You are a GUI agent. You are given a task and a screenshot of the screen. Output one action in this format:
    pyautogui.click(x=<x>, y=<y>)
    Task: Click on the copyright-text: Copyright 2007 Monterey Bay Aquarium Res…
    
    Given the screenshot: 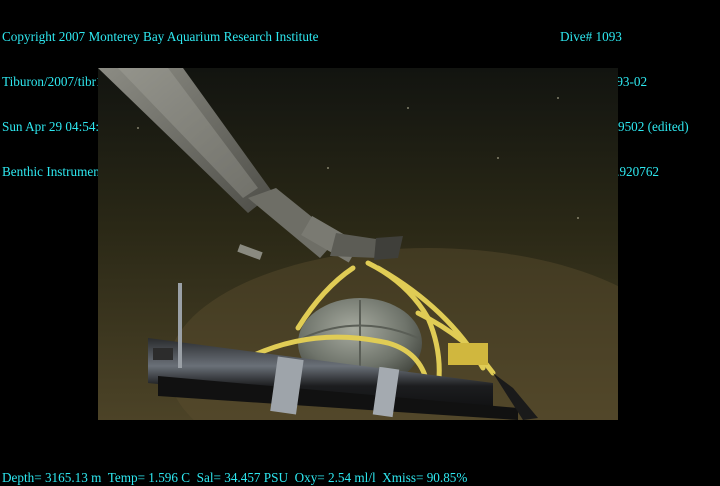 What is the action you would take?
    pyautogui.click(x=160, y=36)
    